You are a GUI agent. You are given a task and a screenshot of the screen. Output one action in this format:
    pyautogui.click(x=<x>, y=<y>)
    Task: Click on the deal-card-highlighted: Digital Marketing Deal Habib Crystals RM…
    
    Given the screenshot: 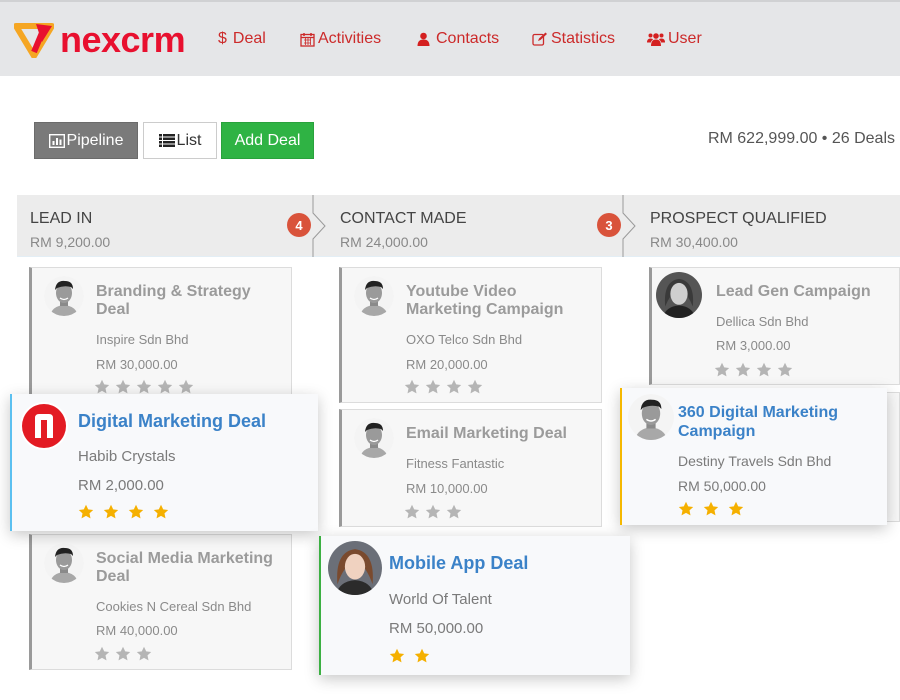 What is the action you would take?
    pyautogui.click(x=164, y=462)
    